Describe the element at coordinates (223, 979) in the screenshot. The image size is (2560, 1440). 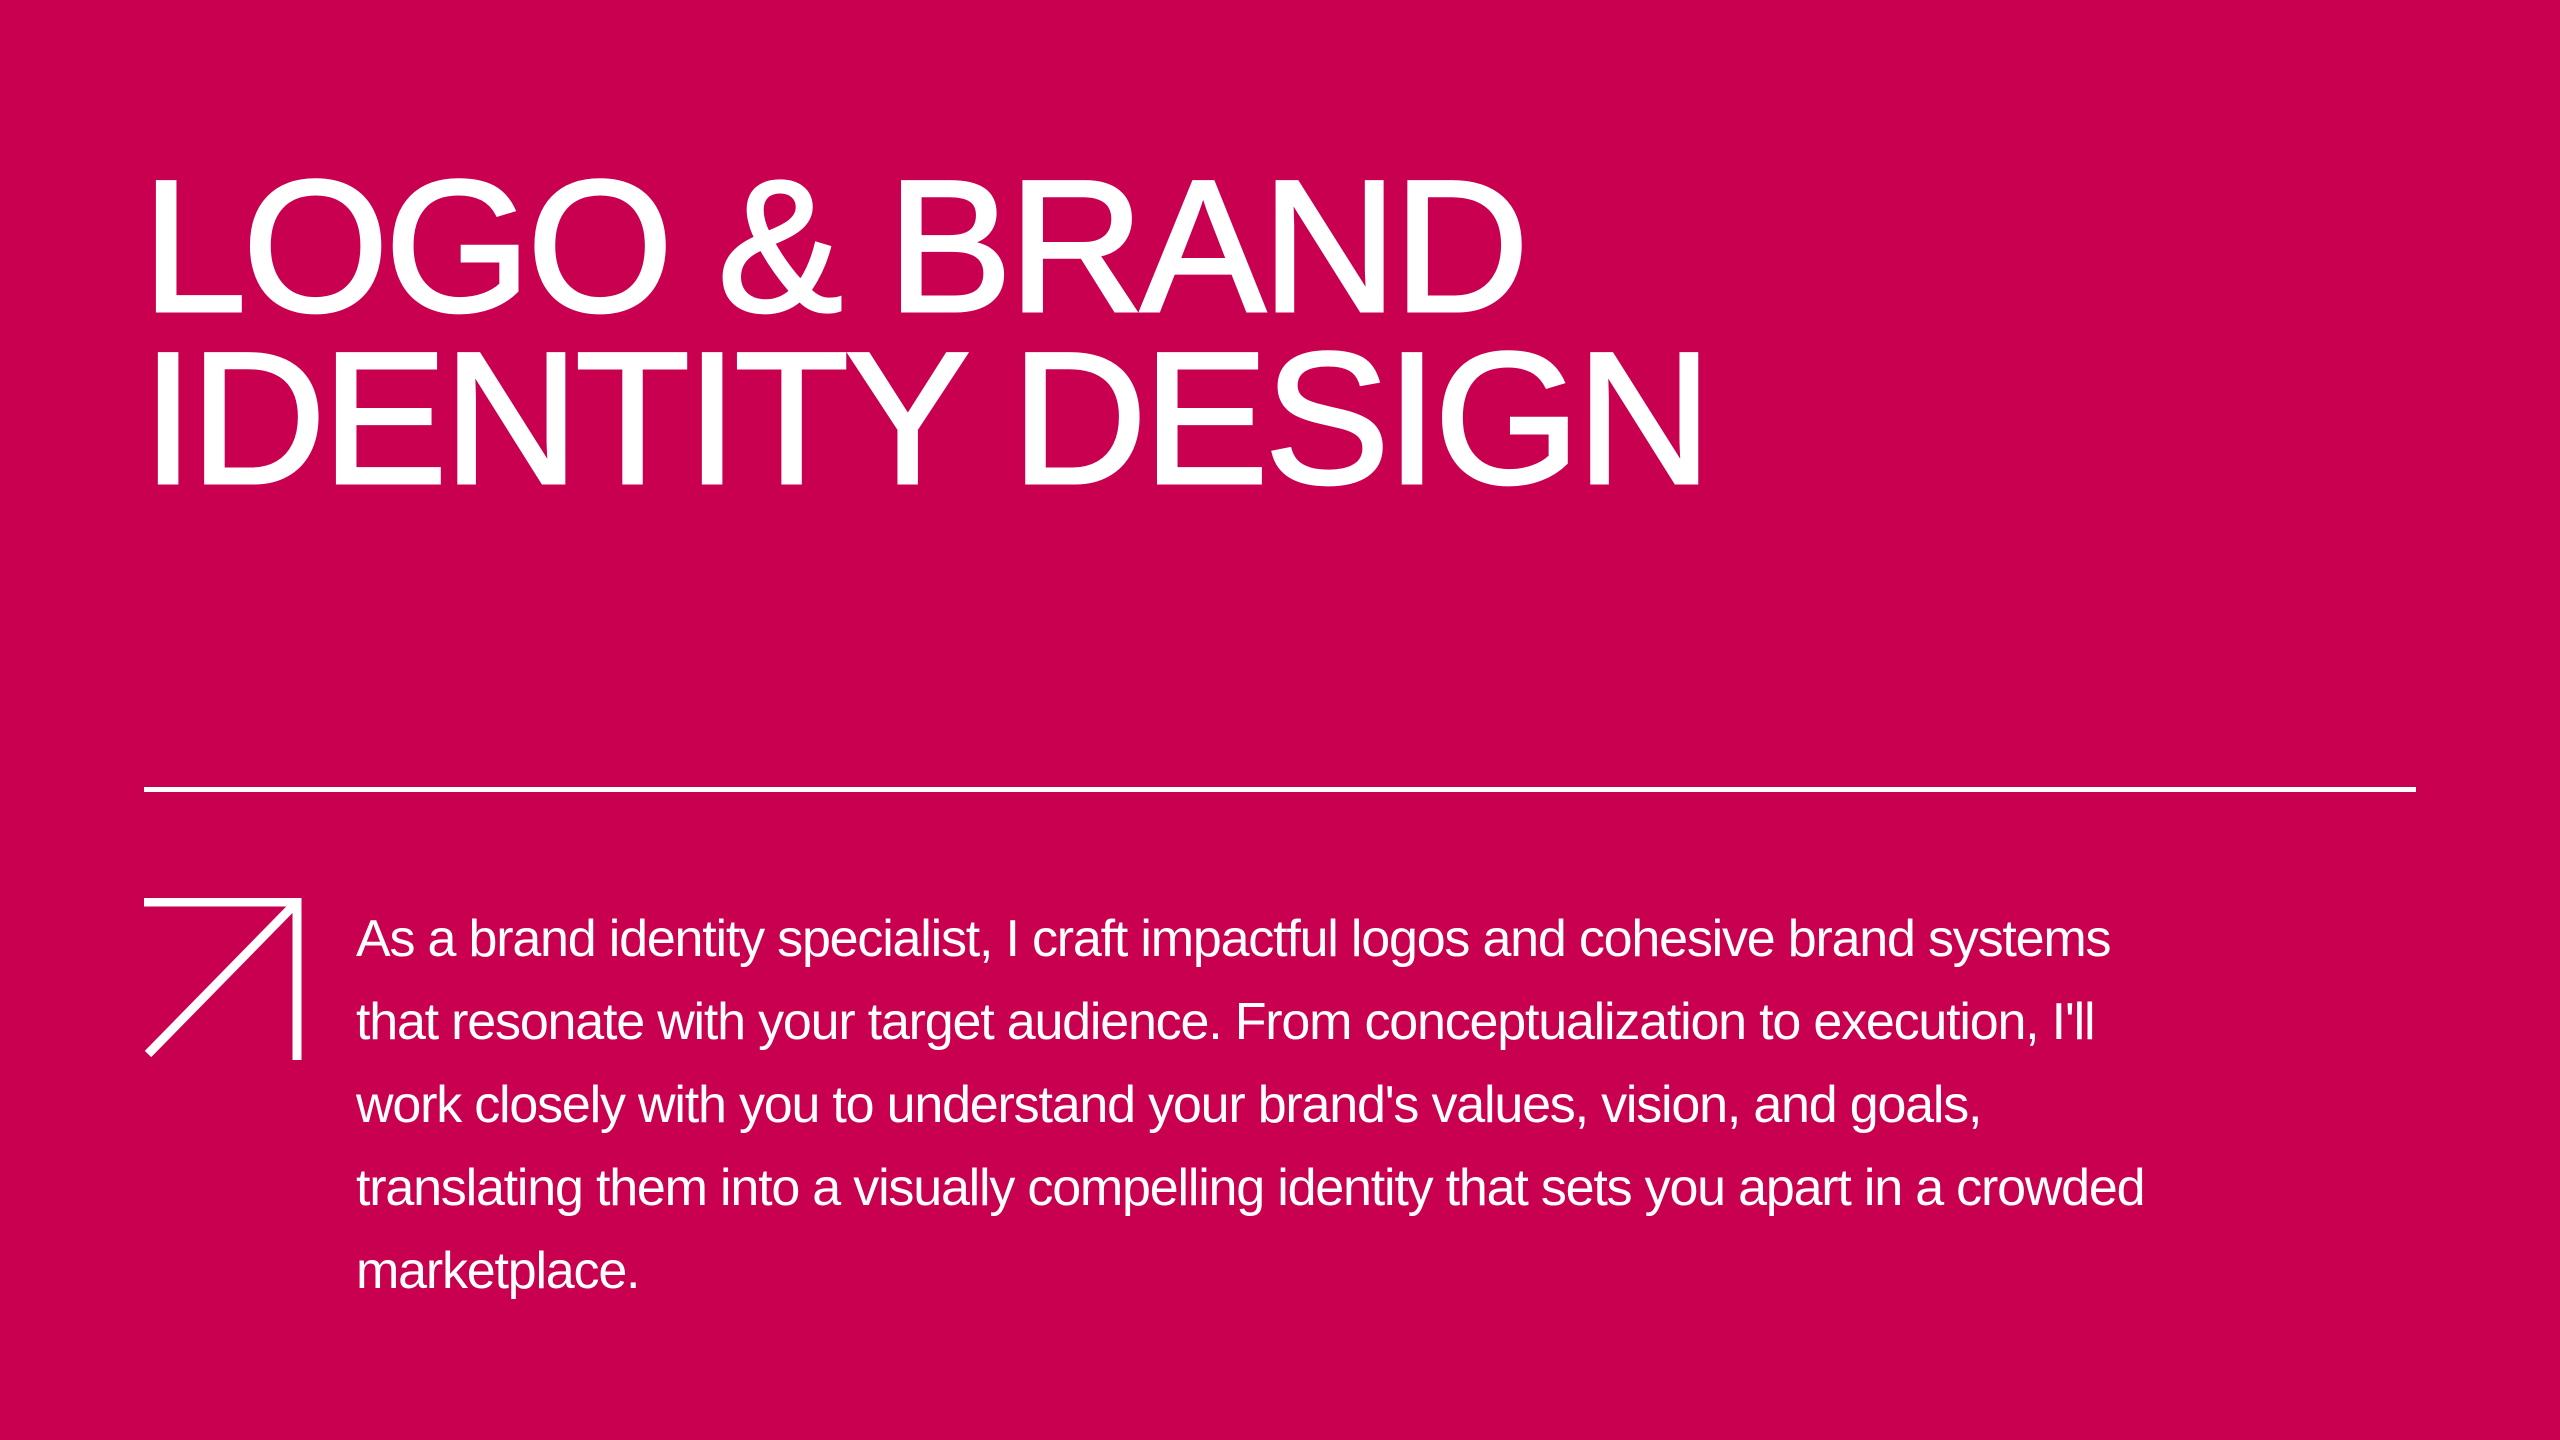
I see `arrow-up-right-icon` at that location.